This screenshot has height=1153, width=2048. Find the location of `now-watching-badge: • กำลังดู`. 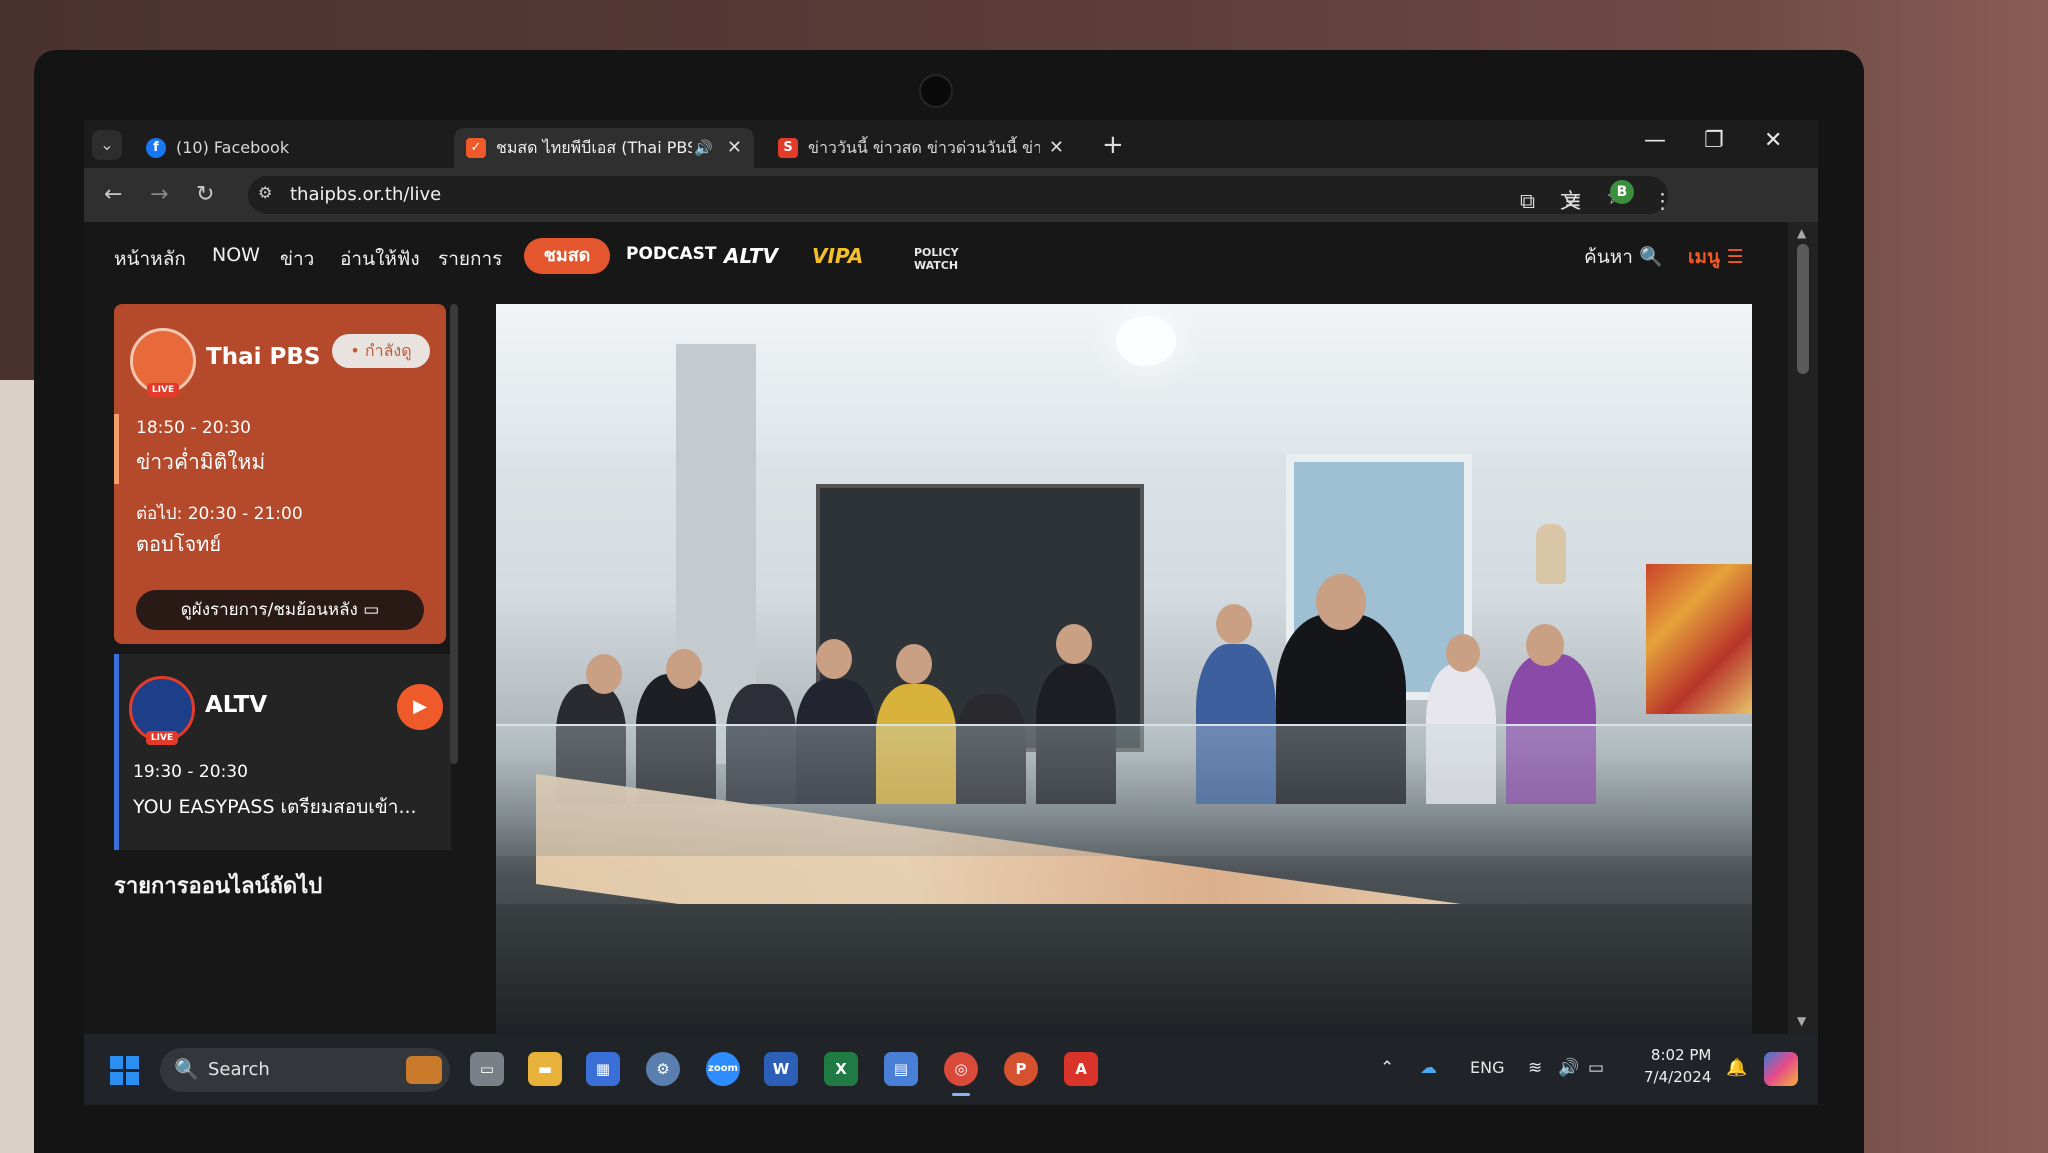

now-watching-badge: • กำลังดู is located at coordinates (381, 351).